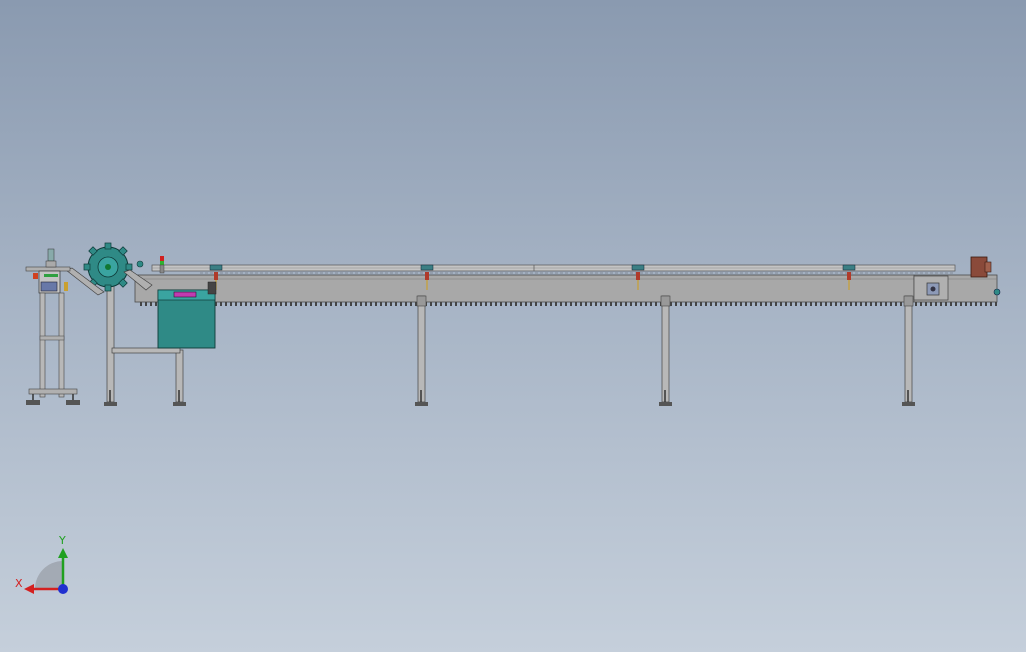 The height and width of the screenshot is (652, 1026). Describe the element at coordinates (568, 304) in the screenshot. I see `chain-teeth` at that location.